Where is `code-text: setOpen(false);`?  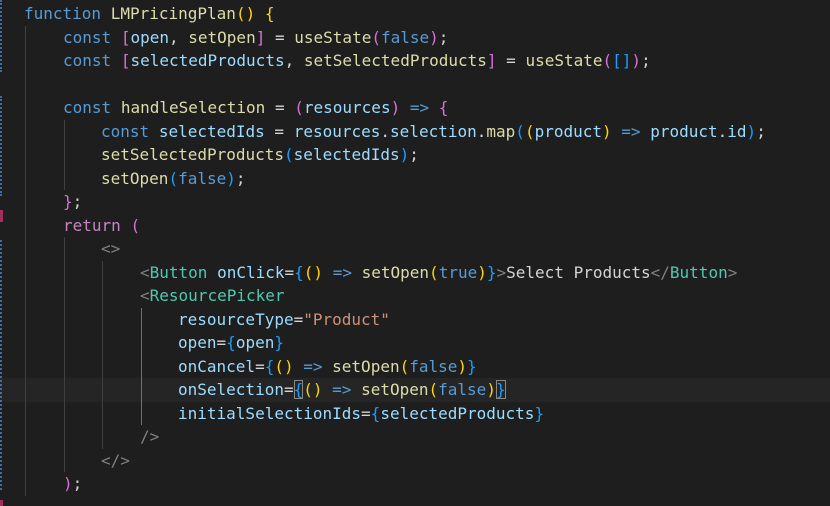 code-text: setOpen(false); is located at coordinates (173, 179).